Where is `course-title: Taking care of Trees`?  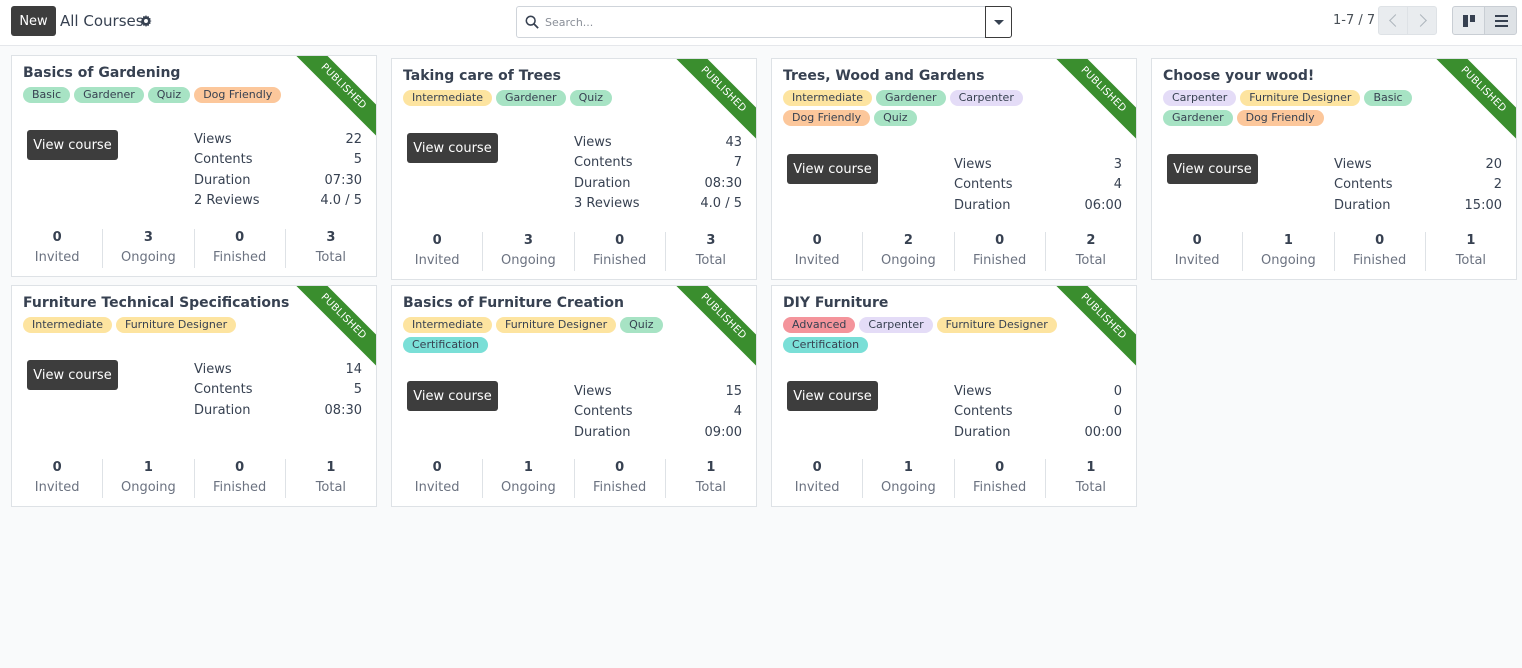
course-title: Taking care of Trees is located at coordinates (482, 76).